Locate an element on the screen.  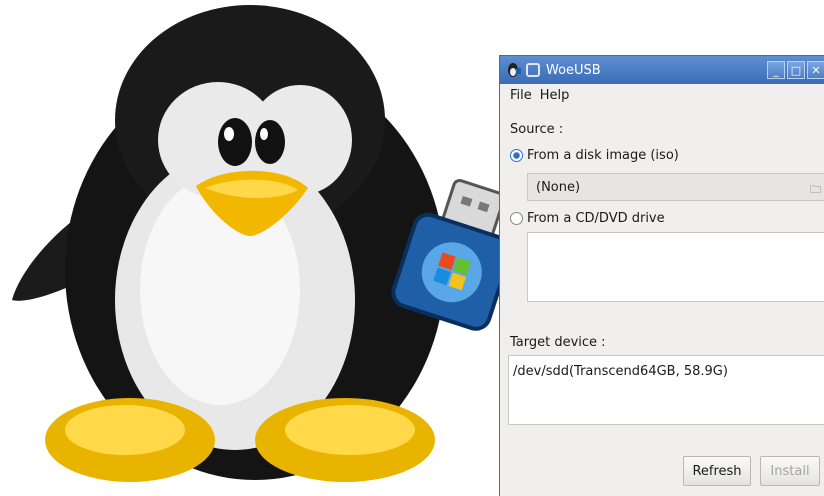
maximize-button: □ is located at coordinates (796, 70).